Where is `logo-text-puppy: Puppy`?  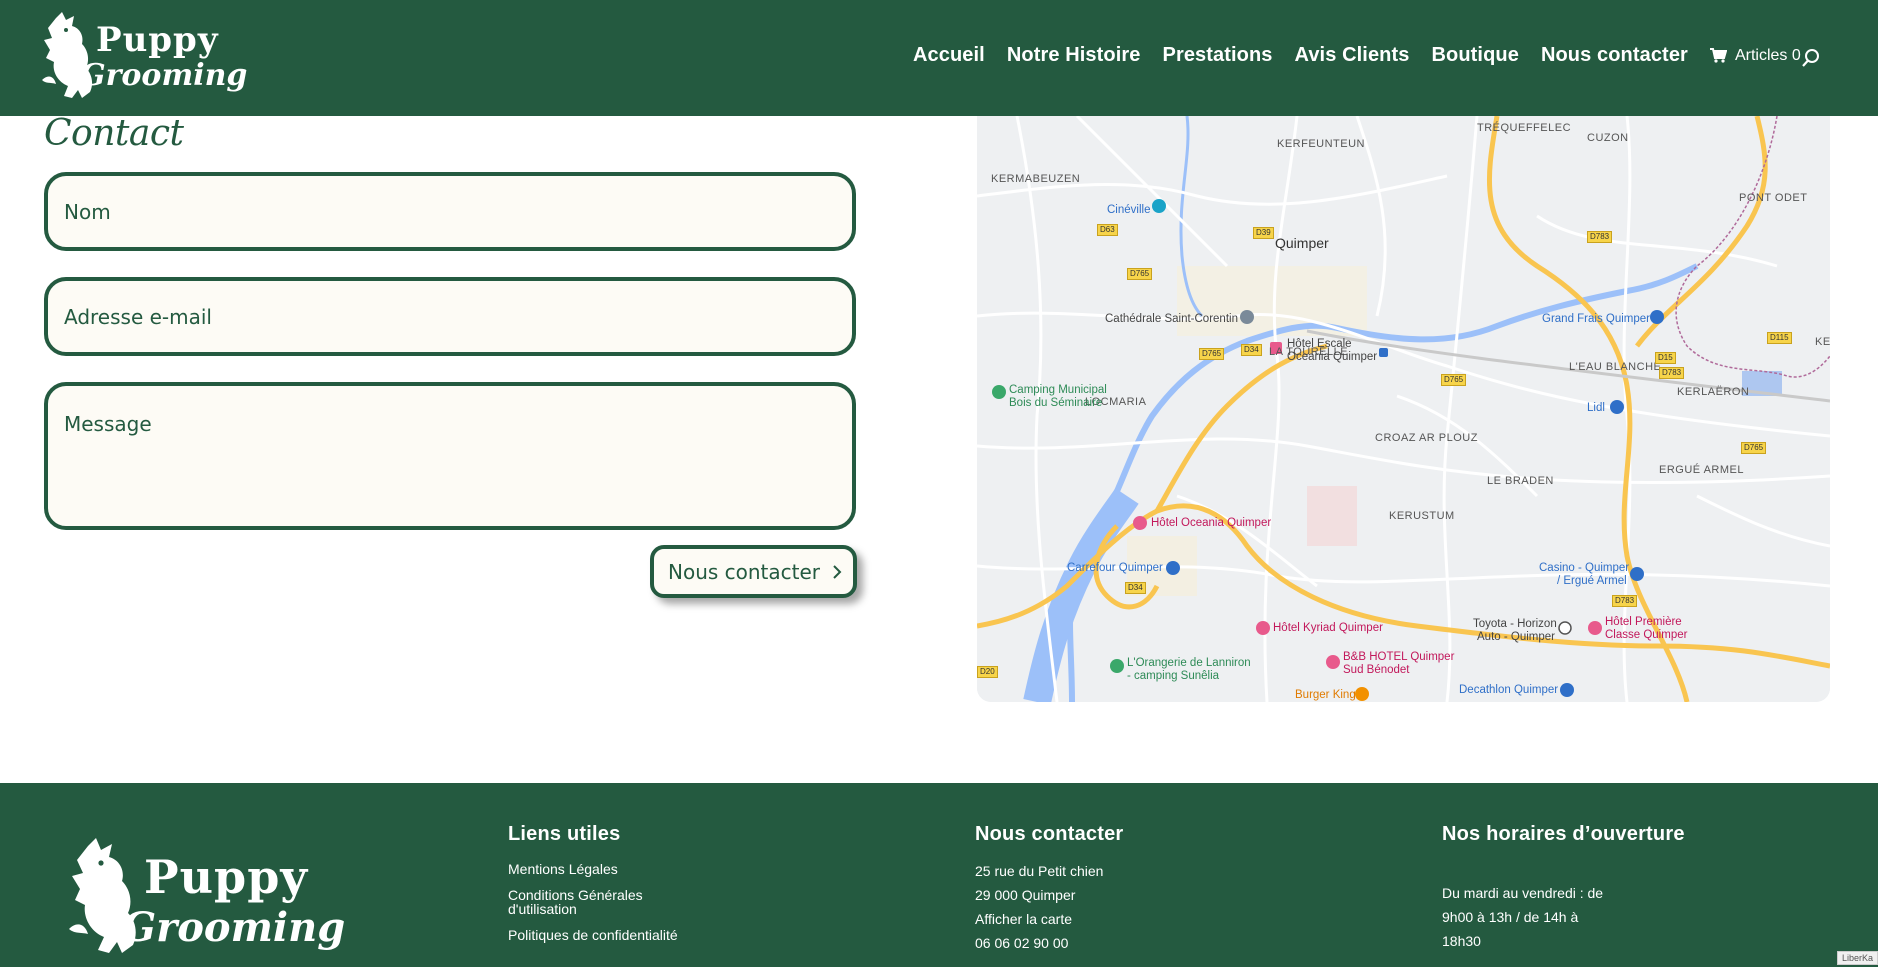 logo-text-puppy: Puppy is located at coordinates (157, 40).